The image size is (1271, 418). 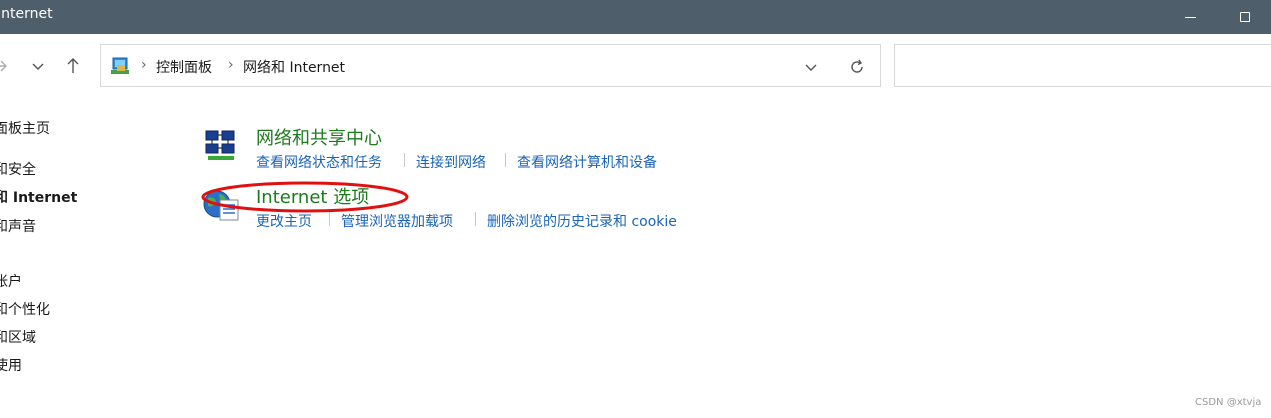 I want to click on control-panel-icon, so click(x=120, y=65).